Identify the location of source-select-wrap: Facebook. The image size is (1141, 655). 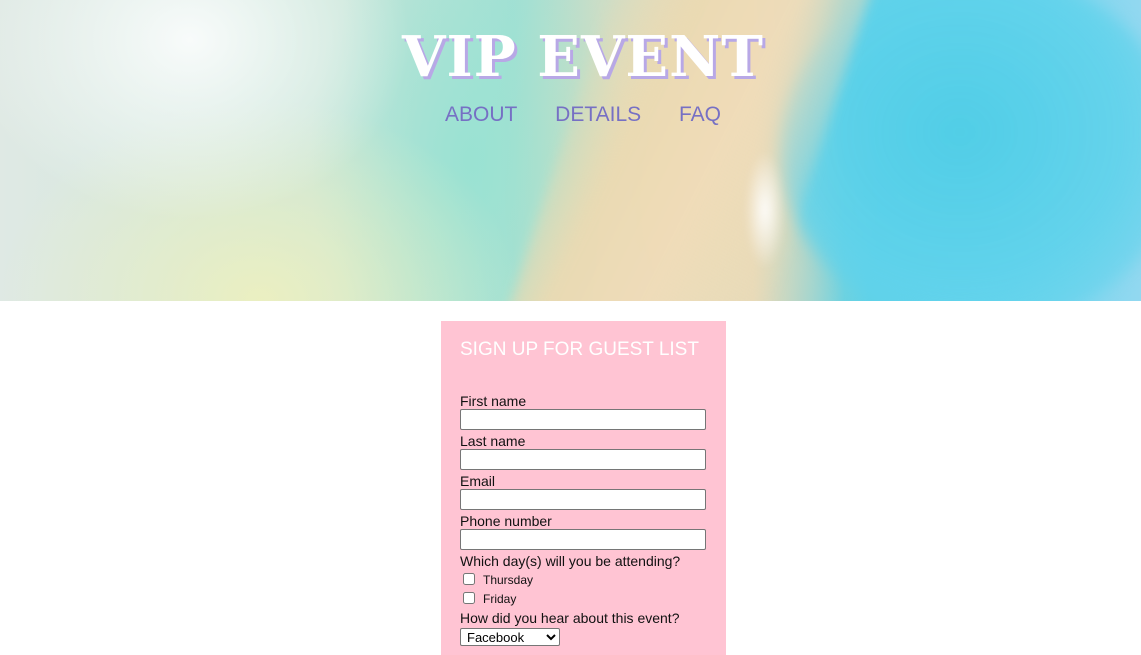
(583, 637).